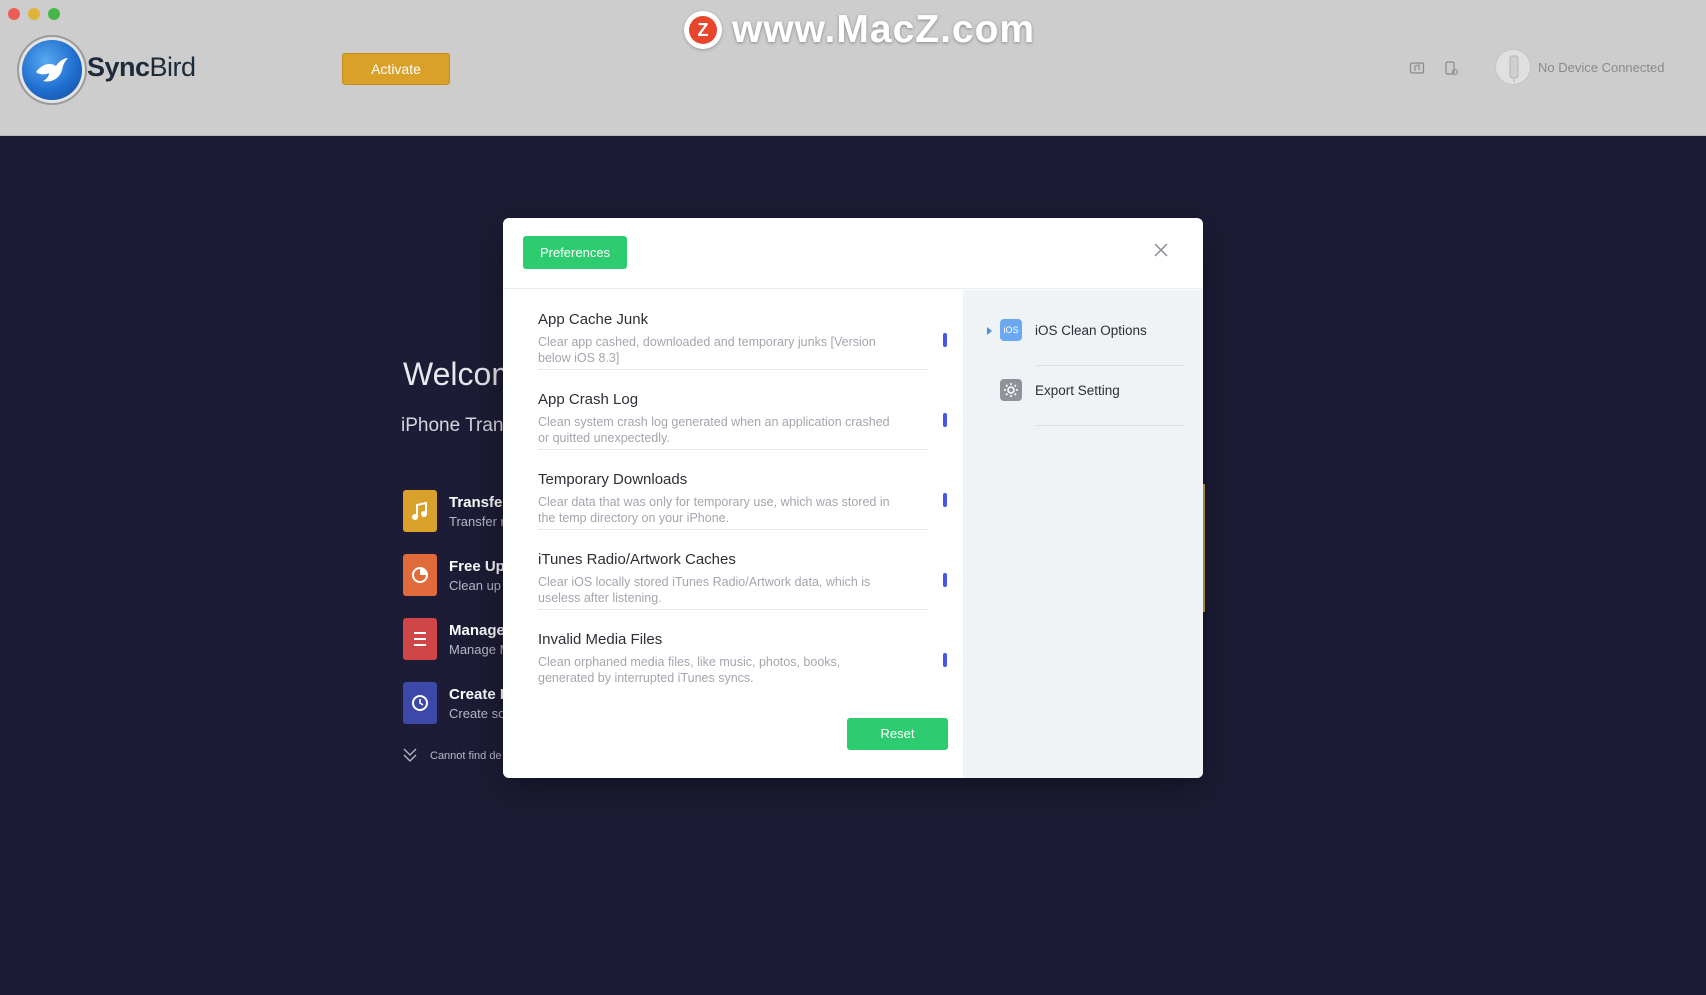 This screenshot has width=1706, height=995. Describe the element at coordinates (420, 639) in the screenshot. I see `list-icon` at that location.